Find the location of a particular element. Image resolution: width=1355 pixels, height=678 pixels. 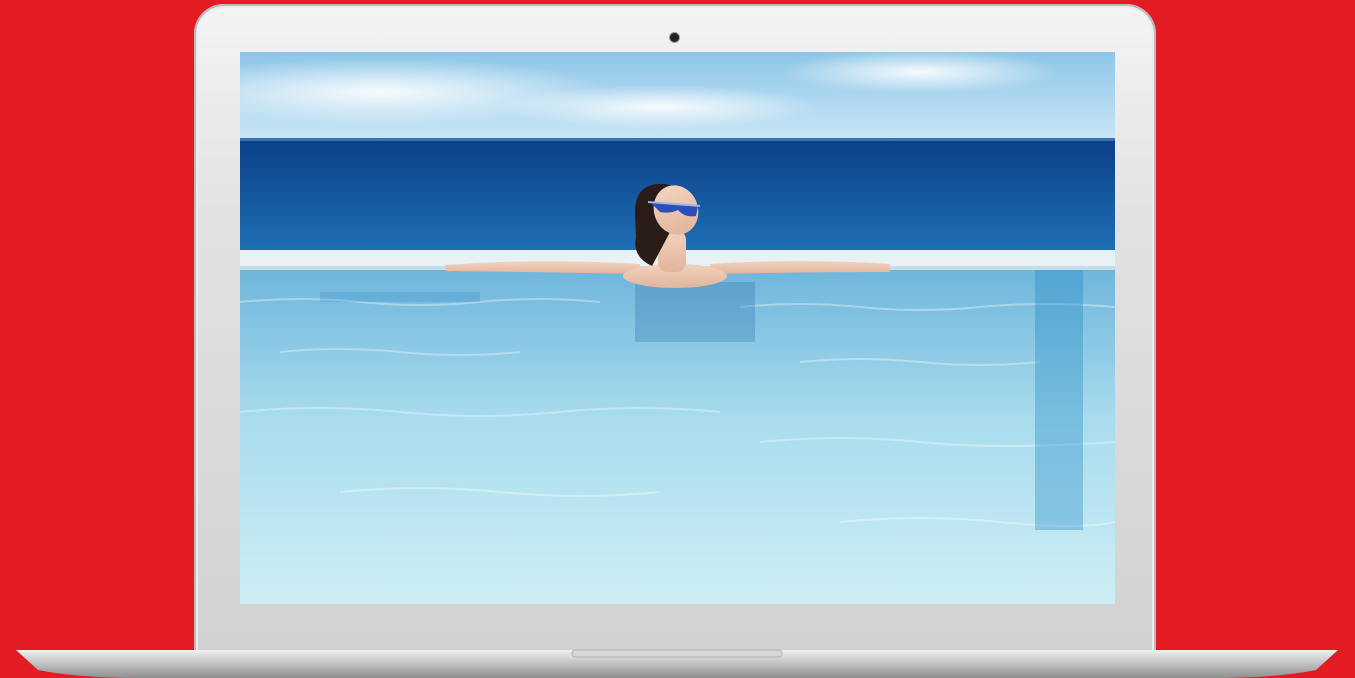

laptop-base is located at coordinates (677, 663).